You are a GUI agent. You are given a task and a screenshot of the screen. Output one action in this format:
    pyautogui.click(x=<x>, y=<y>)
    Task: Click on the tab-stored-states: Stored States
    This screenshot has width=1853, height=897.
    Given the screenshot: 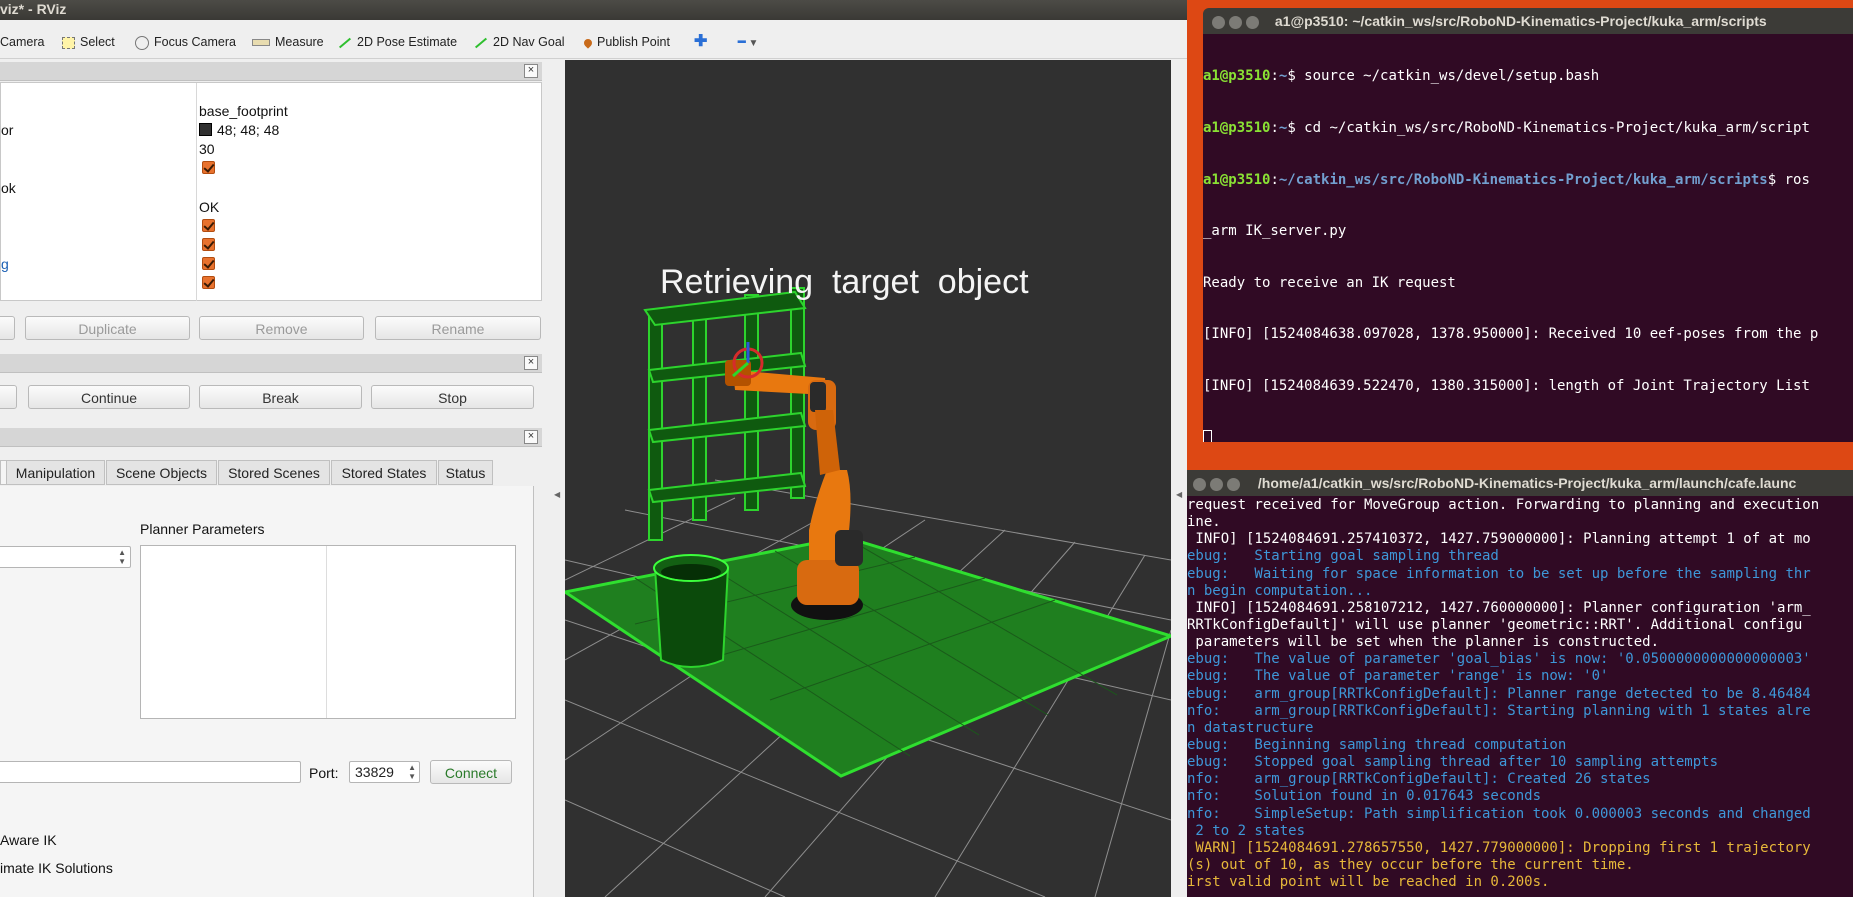 What is the action you would take?
    pyautogui.click(x=384, y=472)
    